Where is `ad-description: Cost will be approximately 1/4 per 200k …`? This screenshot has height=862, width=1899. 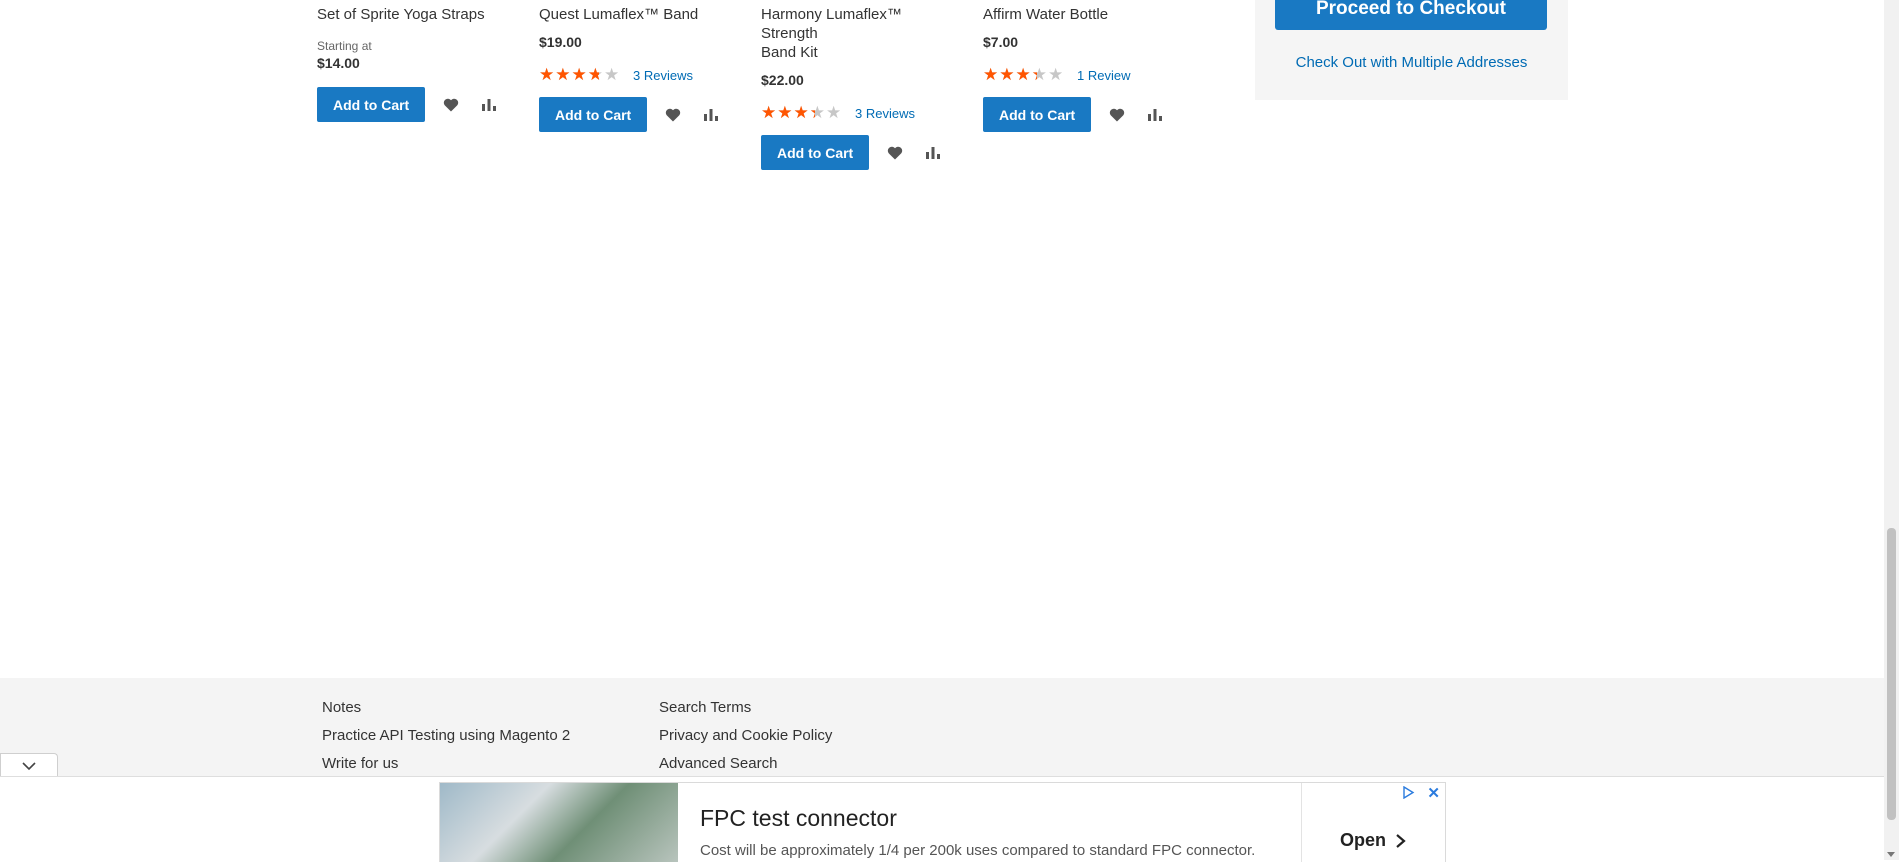 ad-description: Cost will be approximately 1/4 per 200k … is located at coordinates (978, 850).